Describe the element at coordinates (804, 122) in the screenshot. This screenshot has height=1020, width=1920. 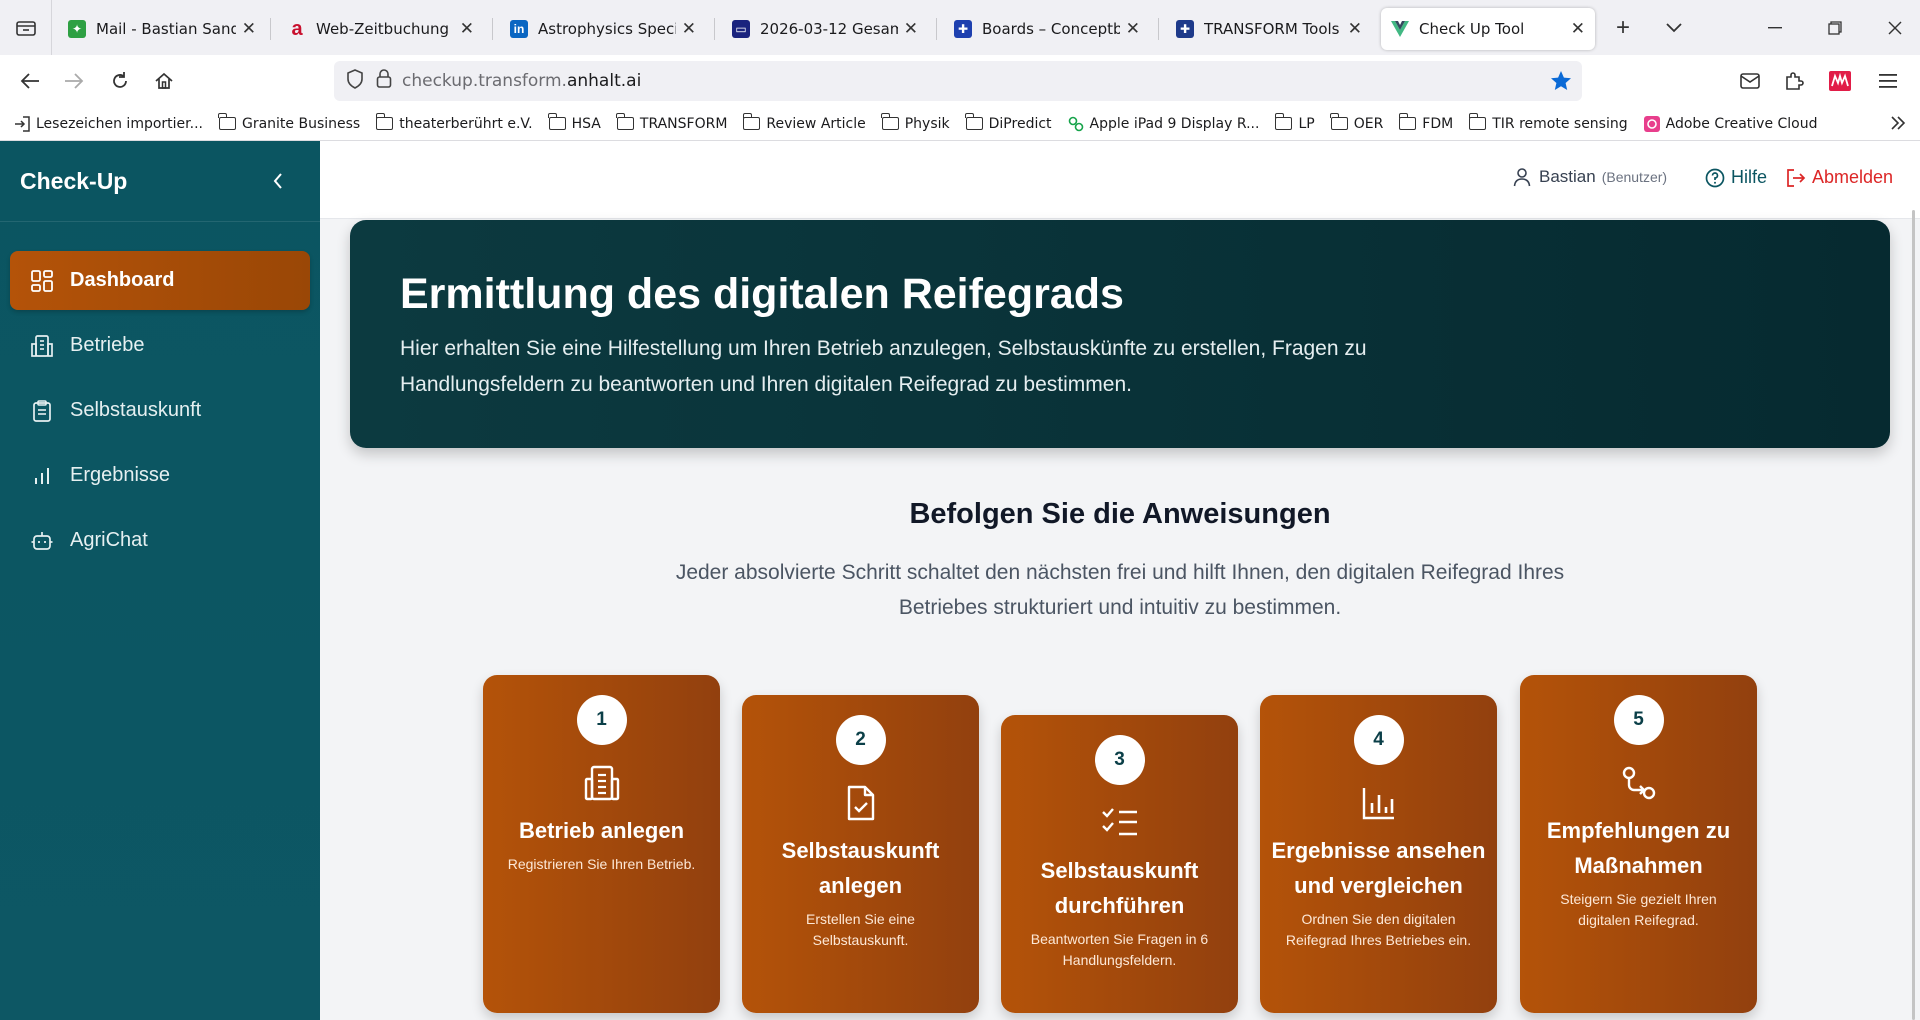
I see `bookmark-folder: Review Article` at that location.